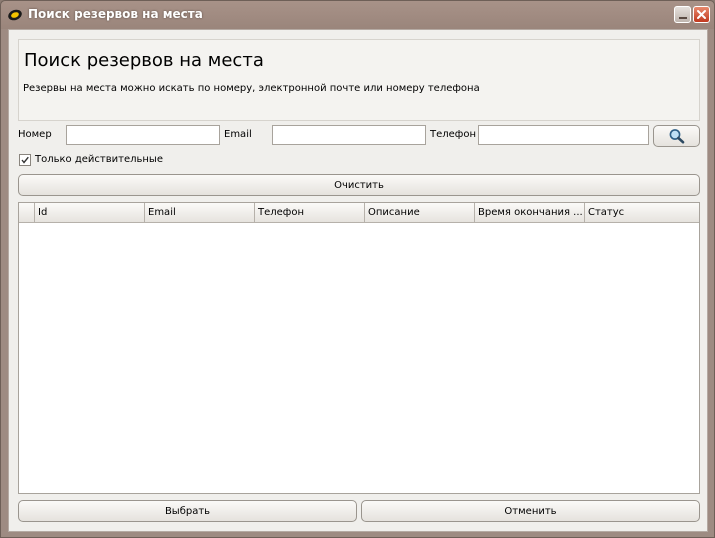 This screenshot has height=538, width=715. Describe the element at coordinates (187, 511) in the screenshot. I see `select-button: Выбрать` at that location.